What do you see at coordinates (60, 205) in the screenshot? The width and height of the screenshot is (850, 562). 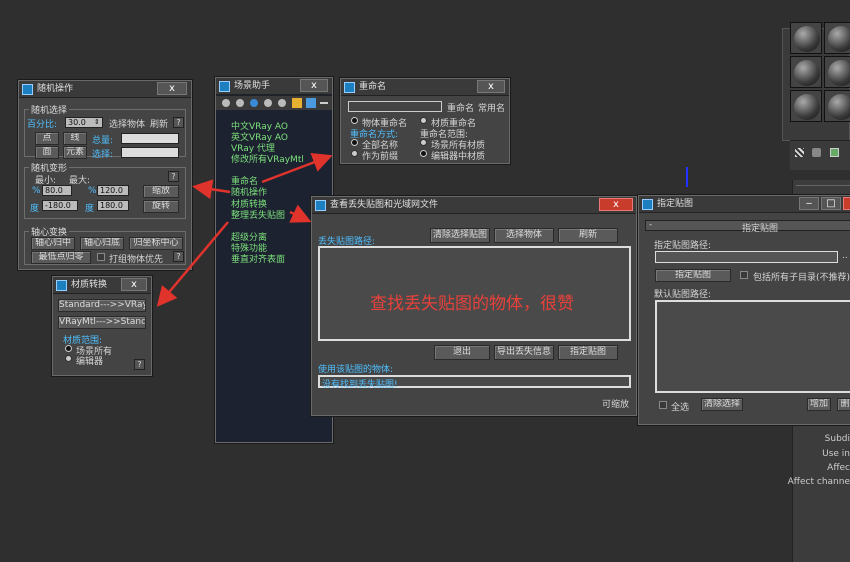 I see `min-degree-spinner: -180.0` at bounding box center [60, 205].